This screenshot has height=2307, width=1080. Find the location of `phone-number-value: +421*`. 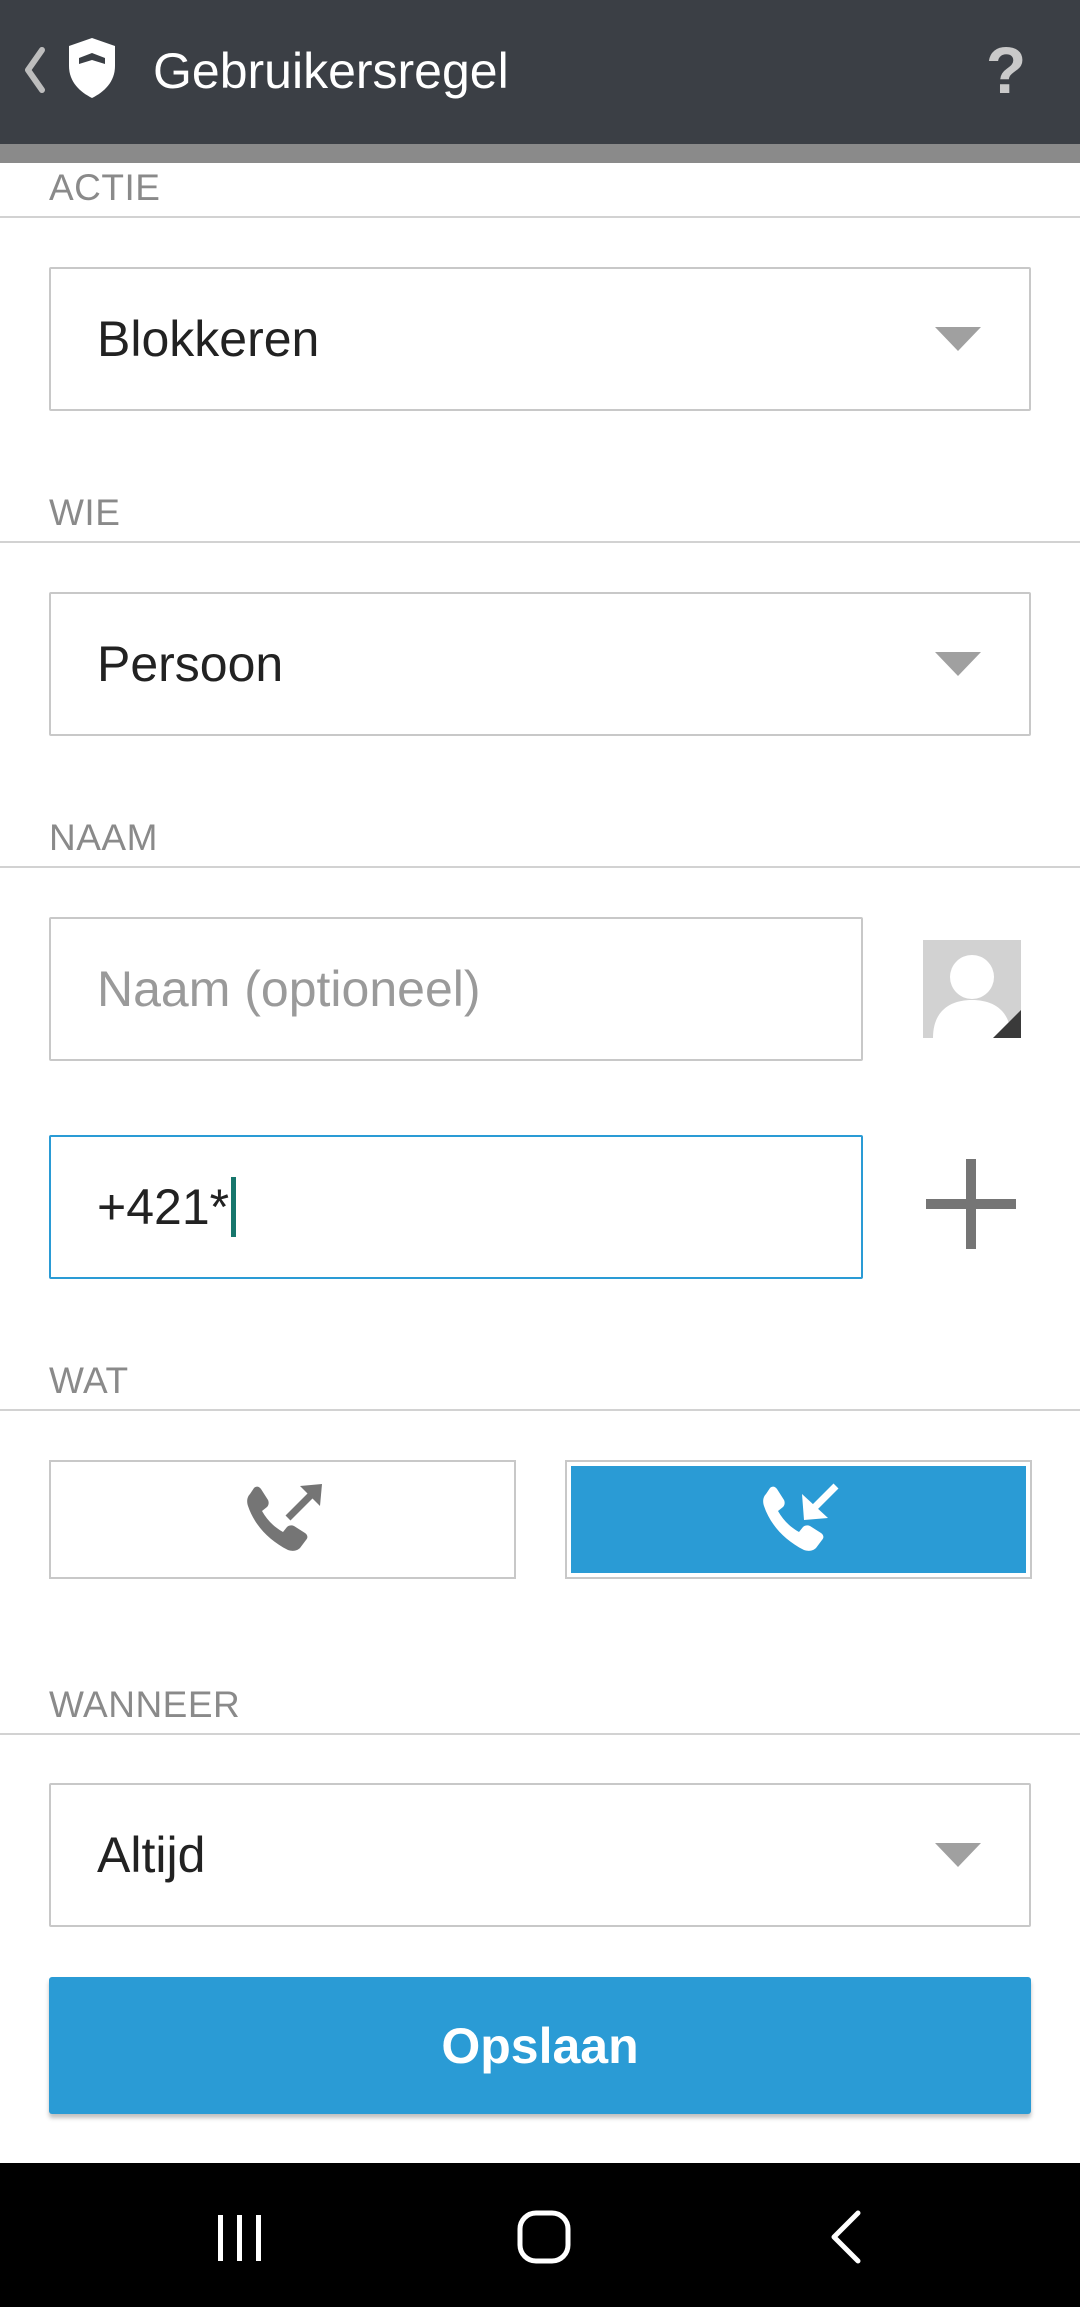

phone-number-value: +421* is located at coordinates (163, 1207).